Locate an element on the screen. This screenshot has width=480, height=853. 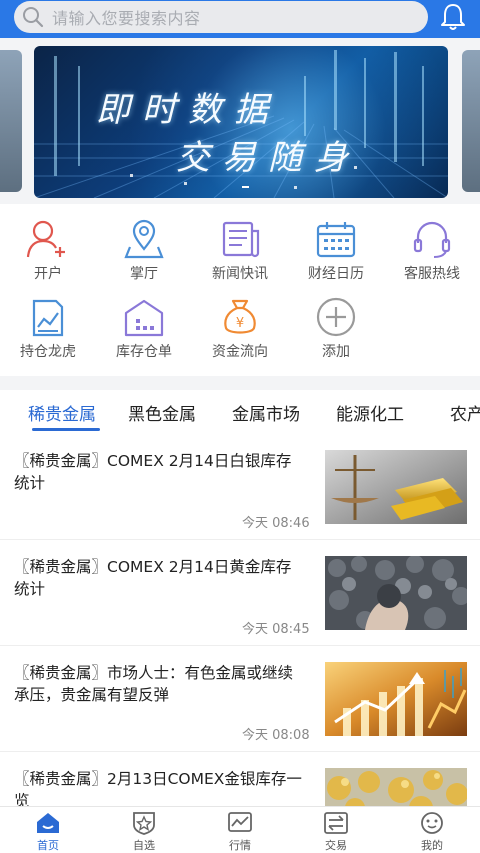
nav-market: 行情 is located at coordinates (240, 830).